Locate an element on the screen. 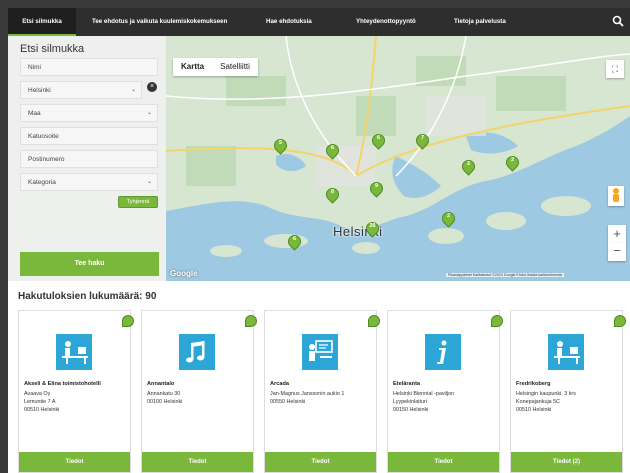 This screenshot has height=473, width=630. result-address-line: 00550 Helsinki is located at coordinates (288, 402).